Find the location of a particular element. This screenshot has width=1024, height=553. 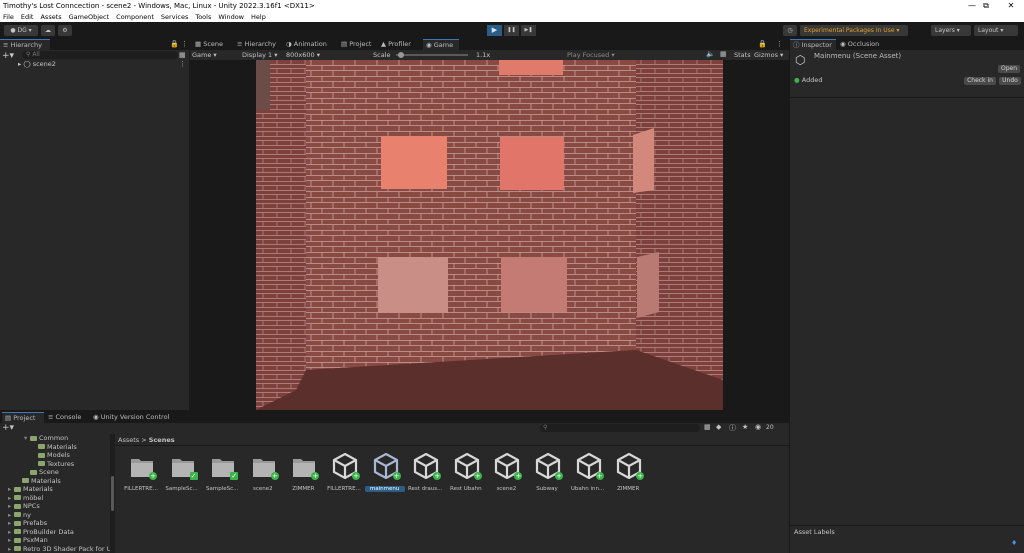

layers-dropdown: Layers ▾ is located at coordinates (951, 30).